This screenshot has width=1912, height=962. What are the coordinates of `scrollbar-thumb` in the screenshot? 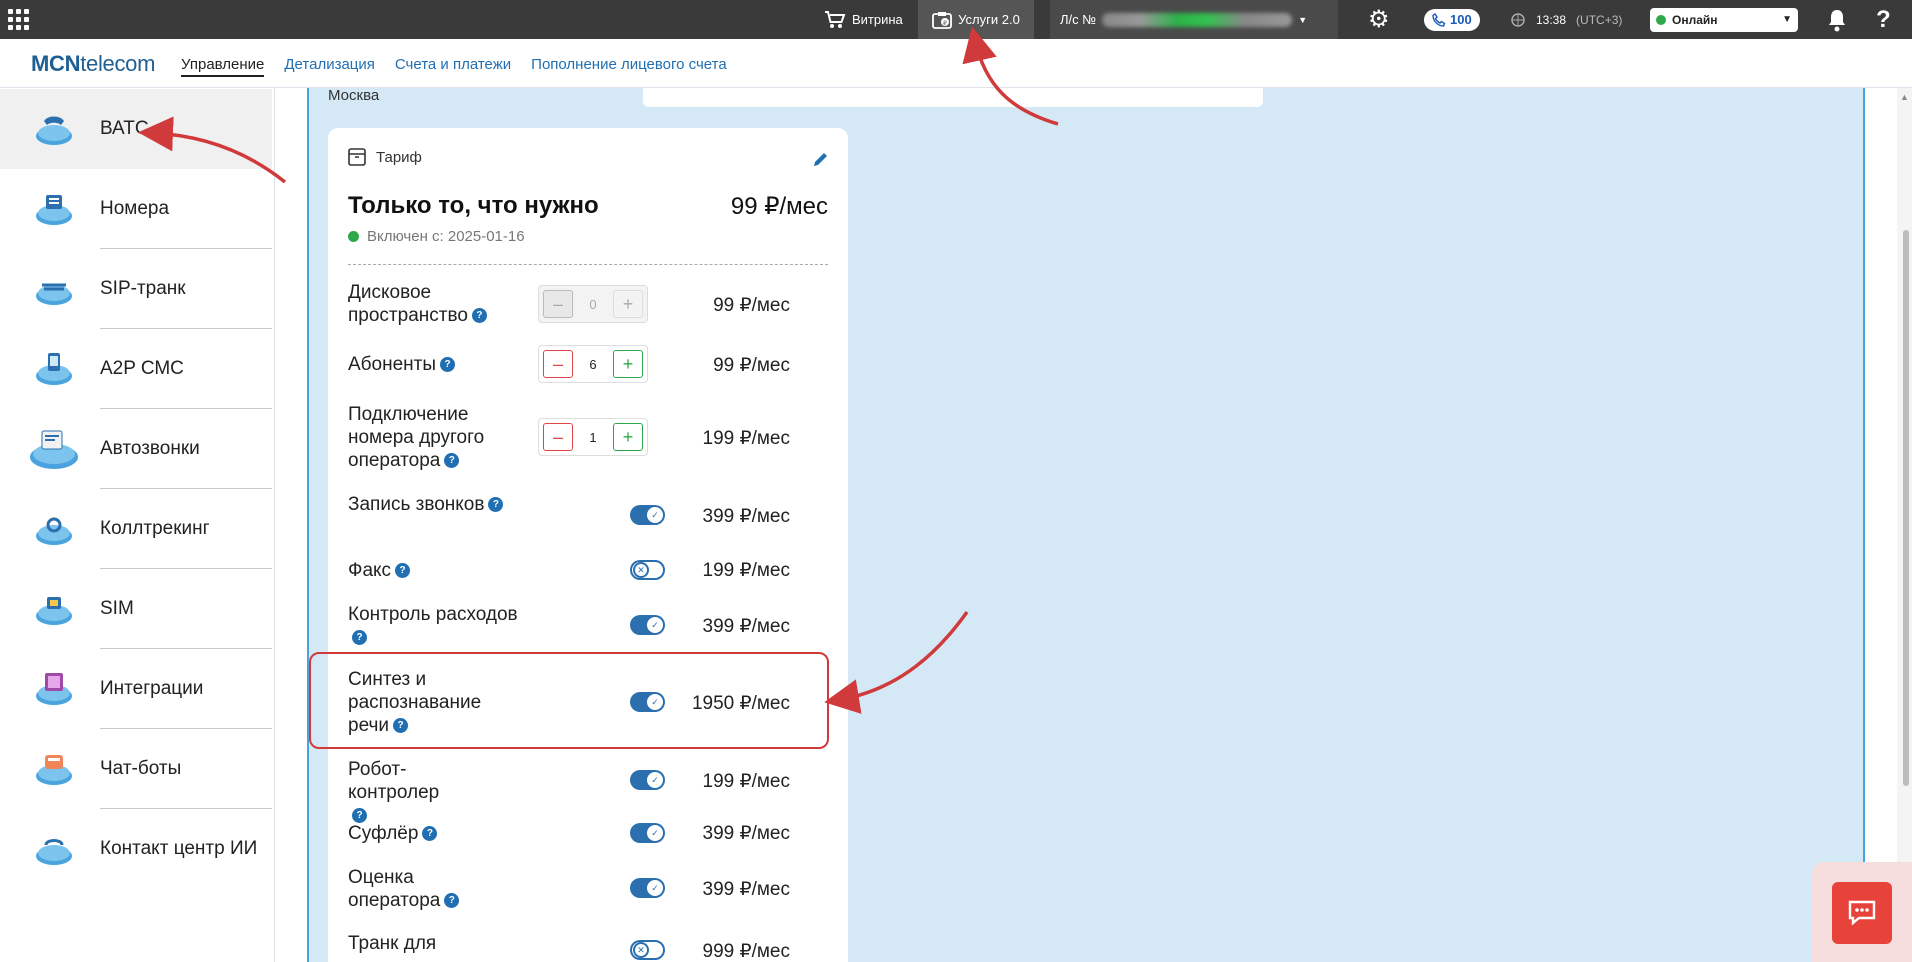 It's located at (1906, 508).